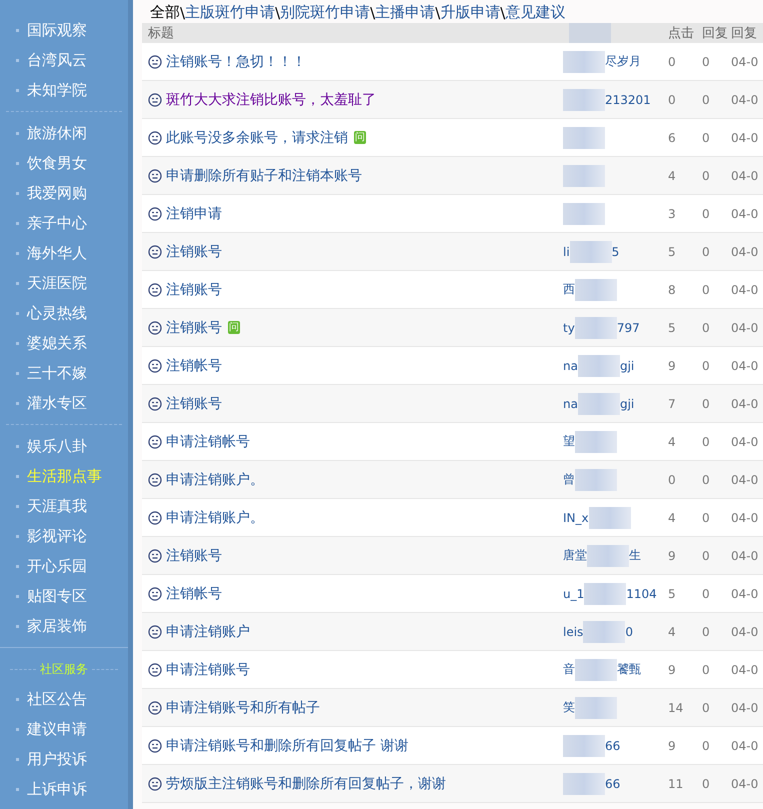 The image size is (763, 809). I want to click on author-text: 笑, so click(569, 707).